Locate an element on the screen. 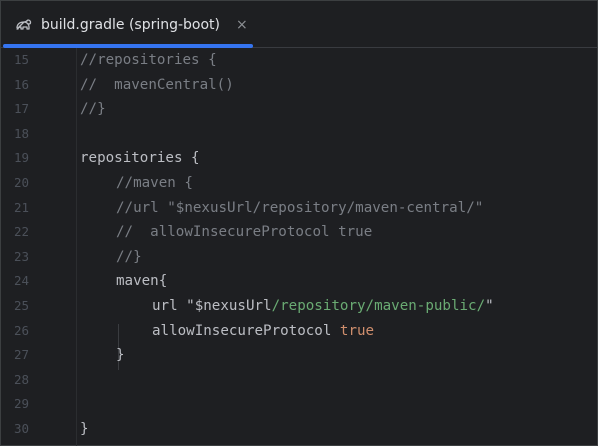 This screenshot has height=446, width=598. code-token: true is located at coordinates (357, 330).